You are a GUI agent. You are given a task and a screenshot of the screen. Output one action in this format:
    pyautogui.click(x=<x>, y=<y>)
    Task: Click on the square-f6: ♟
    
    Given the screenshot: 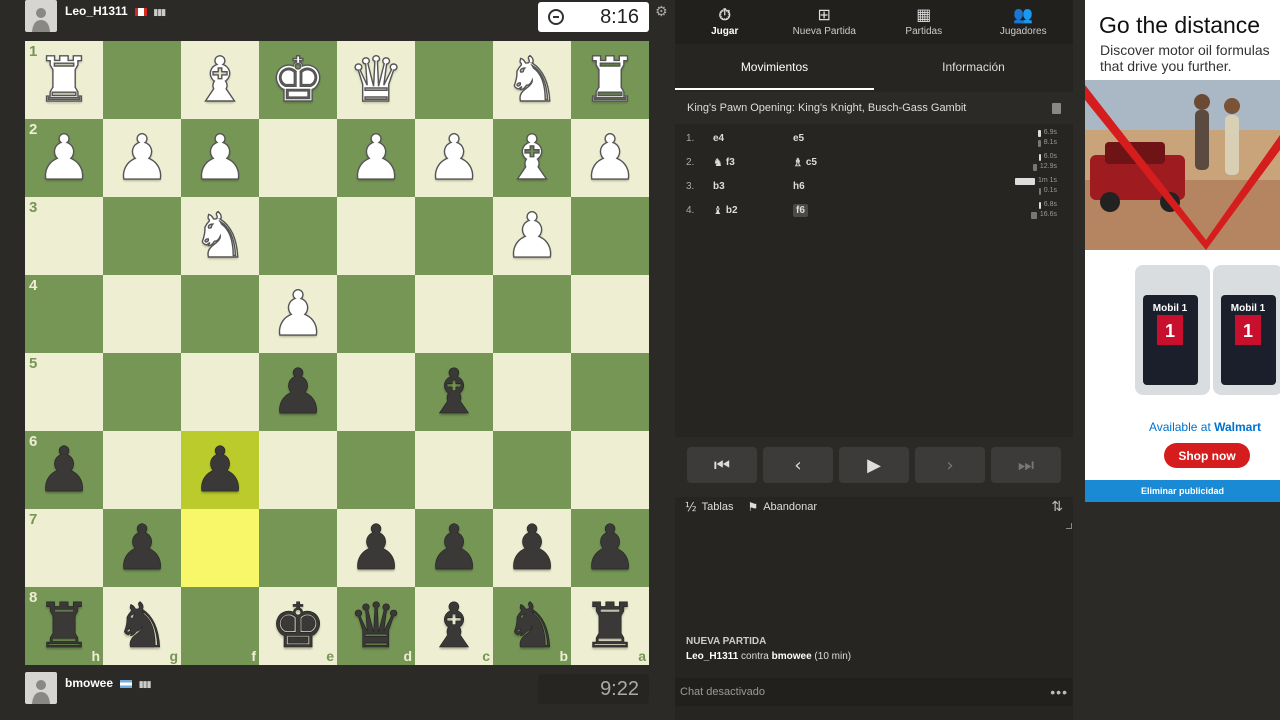 What is the action you would take?
    pyautogui.click(x=220, y=470)
    